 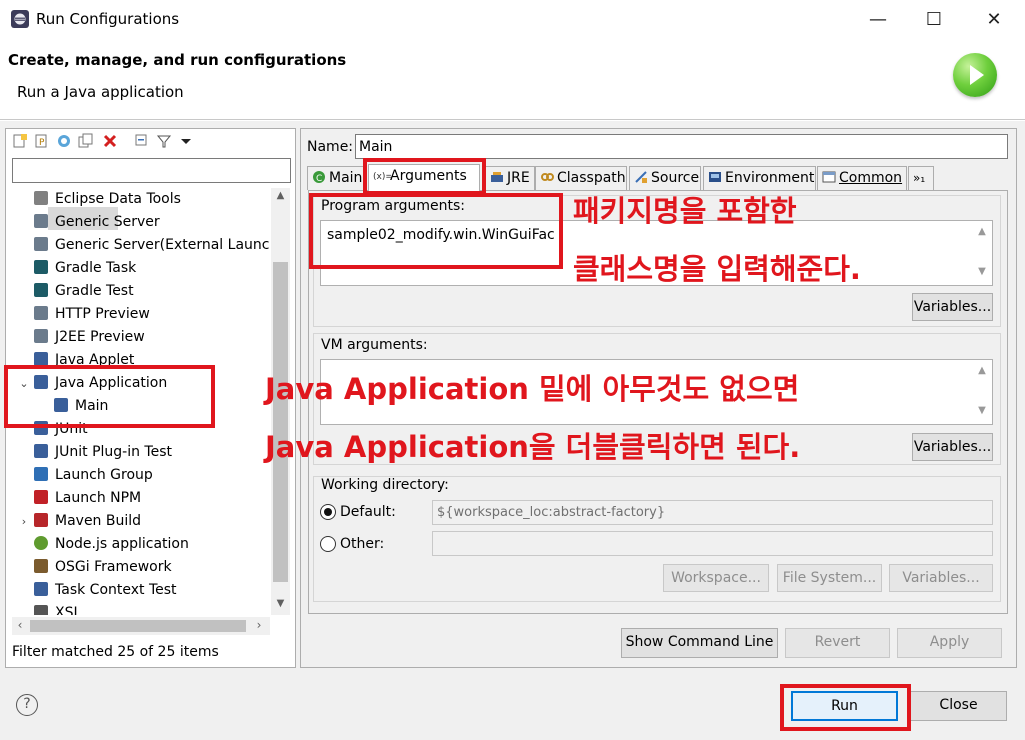 I want to click on tab-label: Environment, so click(x=770, y=178).